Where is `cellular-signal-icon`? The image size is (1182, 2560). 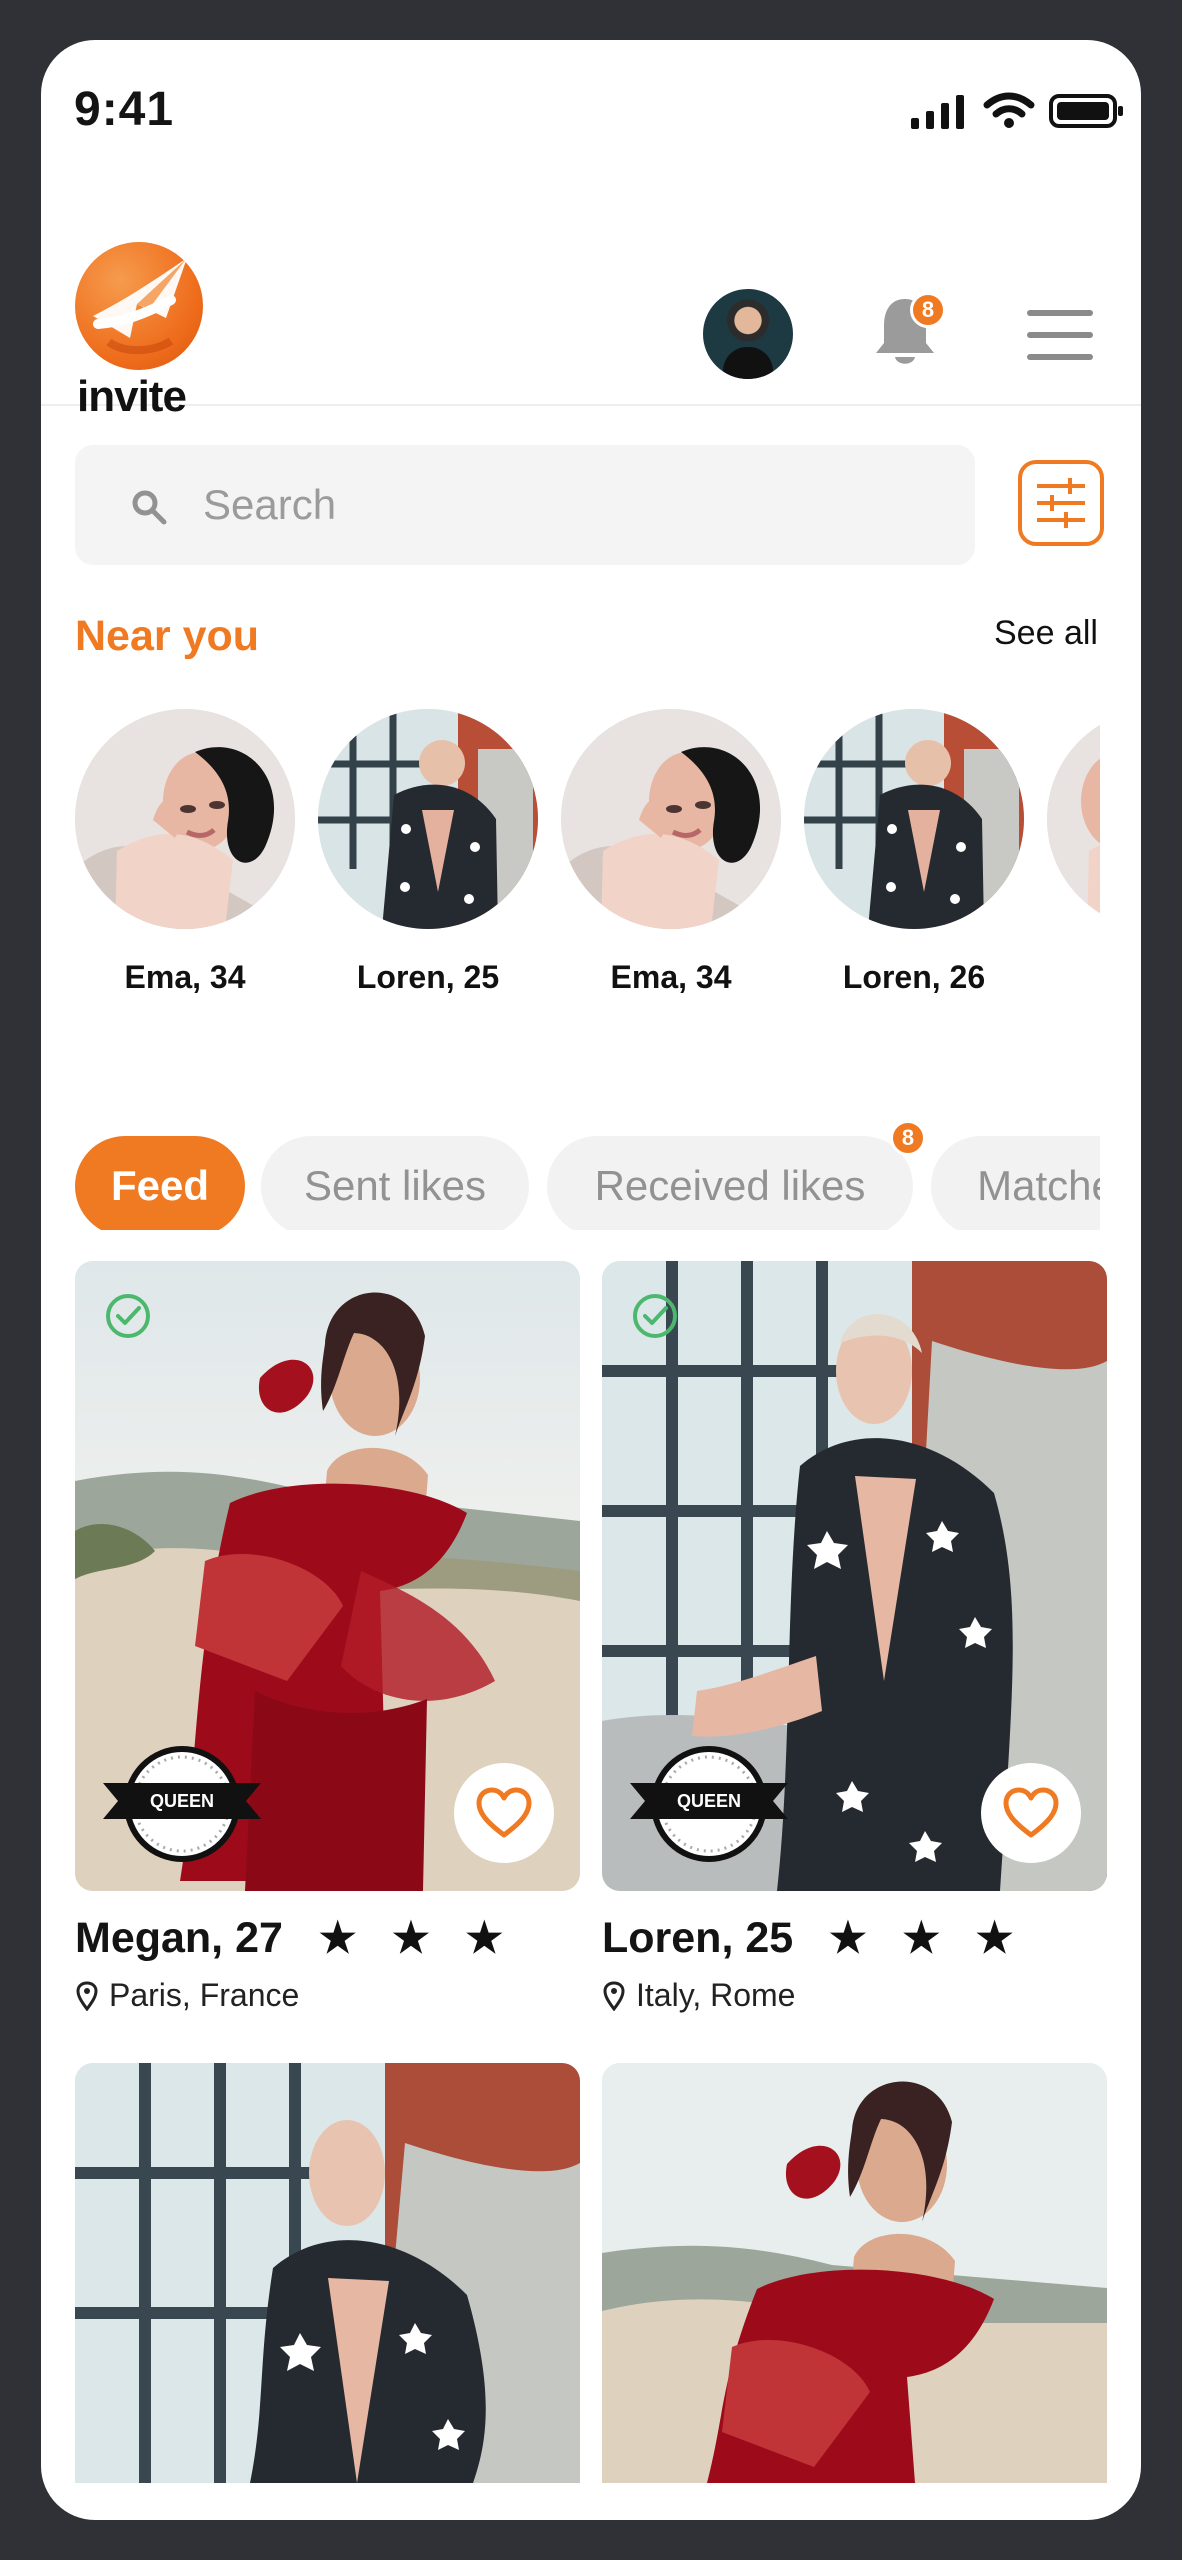
cellular-signal-icon is located at coordinates (937, 112).